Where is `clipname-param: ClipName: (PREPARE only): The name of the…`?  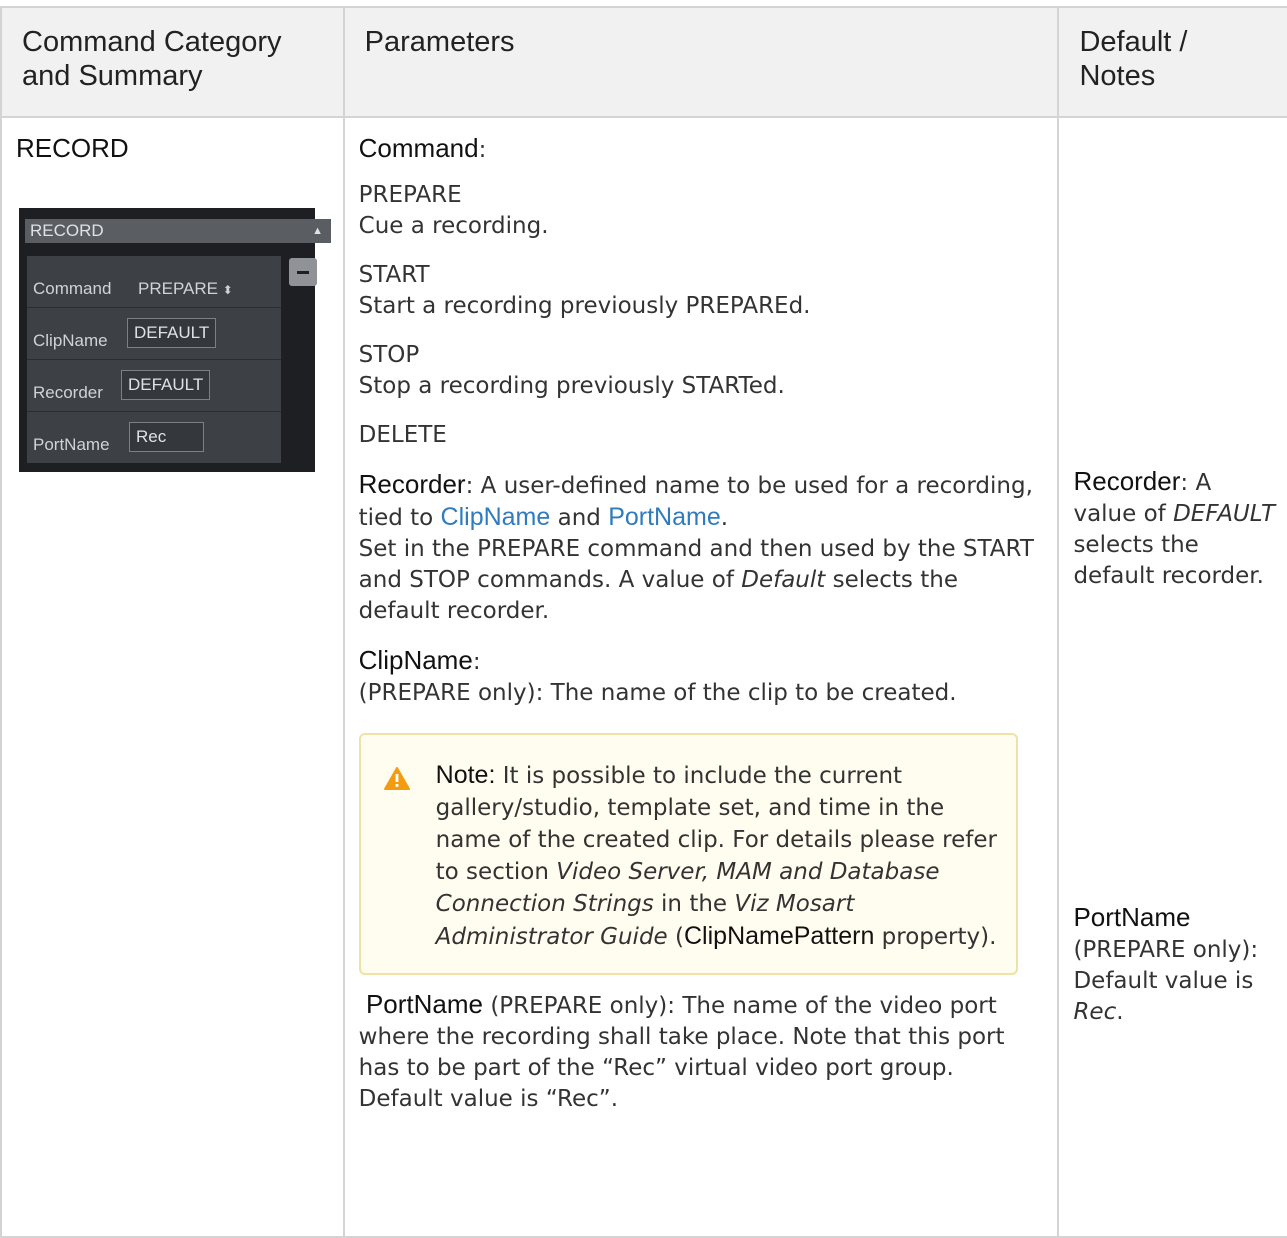
clipname-param: ClipName: (PREPARE only): The name of the… is located at coordinates (701, 677).